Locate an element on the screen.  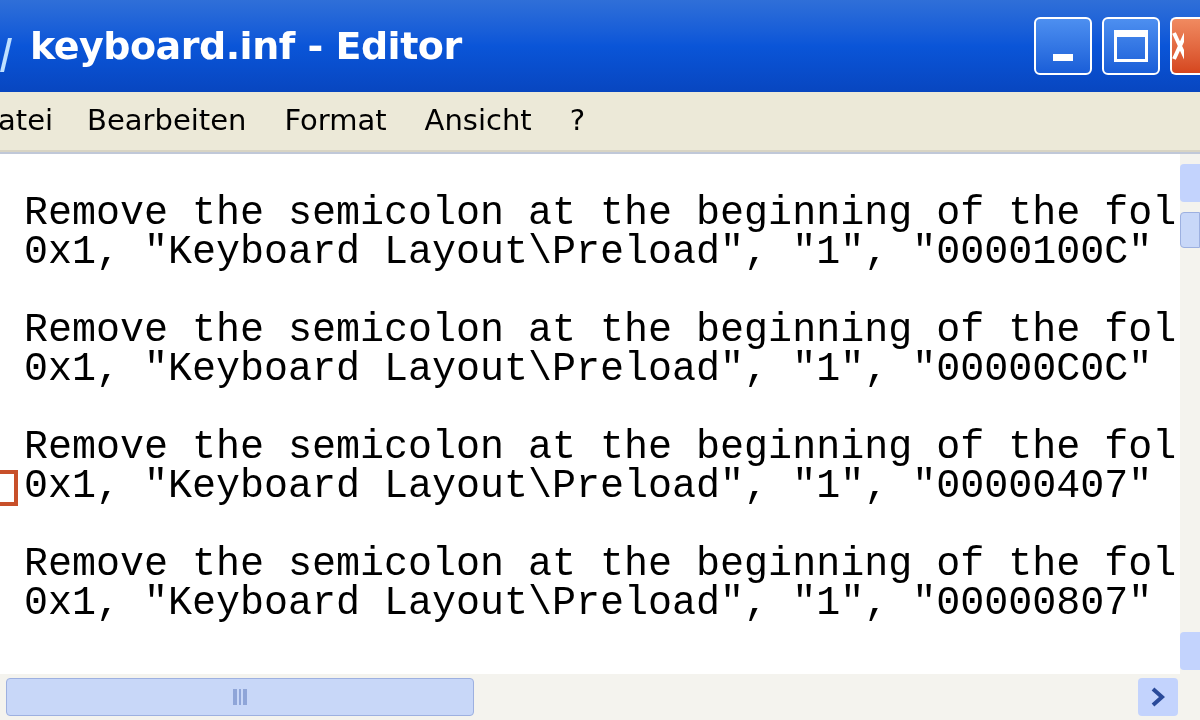
scroll-right-button is located at coordinates (1158, 697).